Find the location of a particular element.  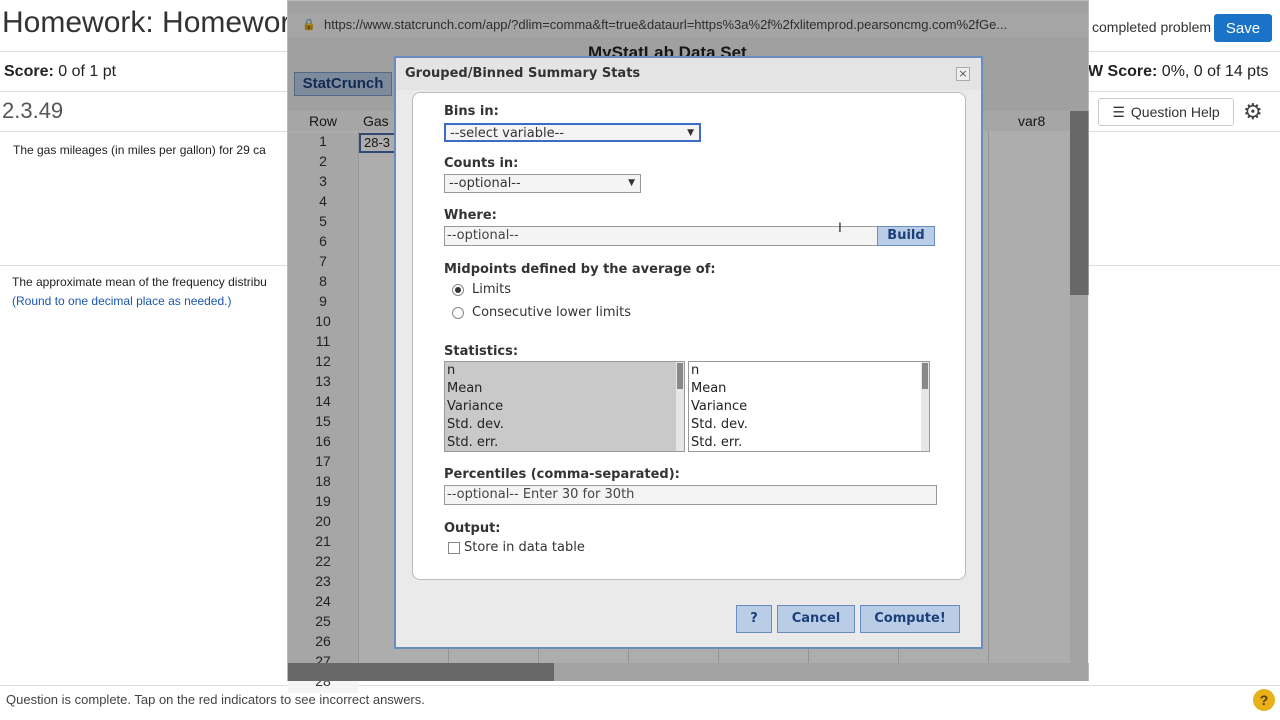

text-cursor-icon: I is located at coordinates (840, 227).